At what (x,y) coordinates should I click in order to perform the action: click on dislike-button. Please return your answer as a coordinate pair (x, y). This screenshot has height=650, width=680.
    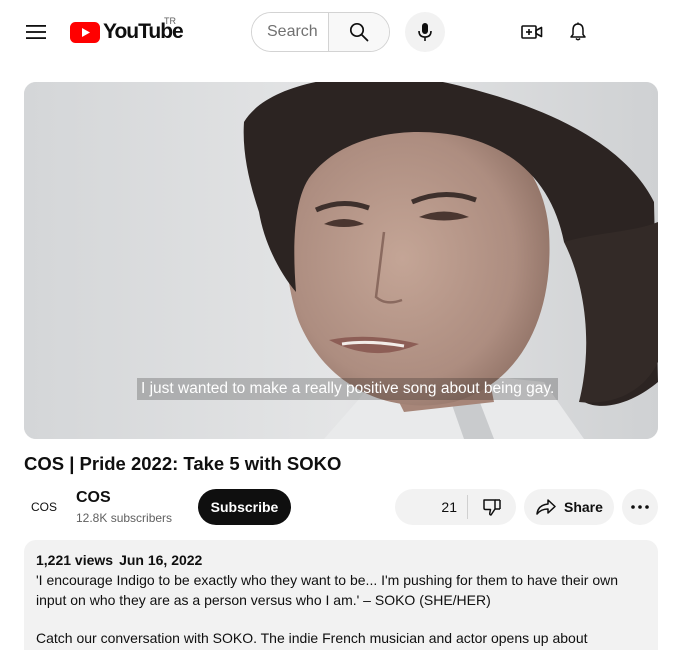
    Looking at the image, I should click on (492, 507).